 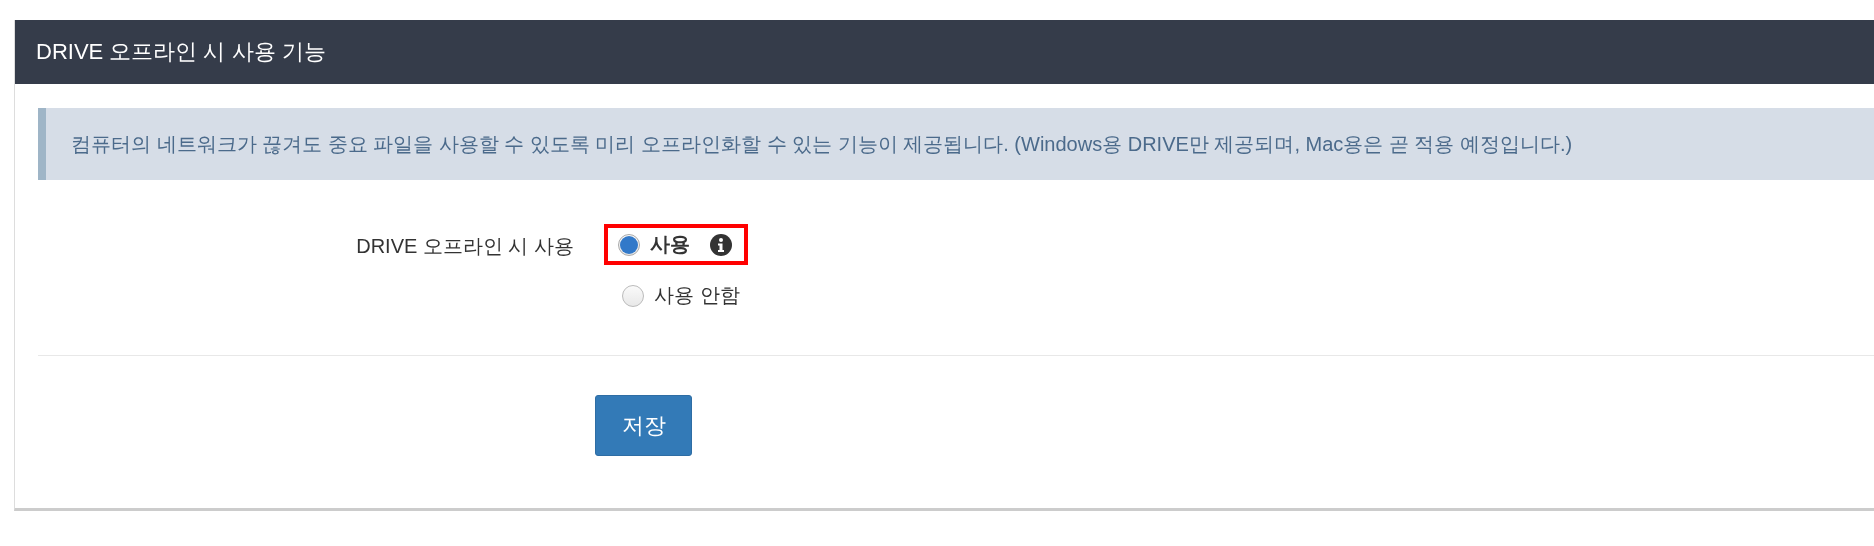 I want to click on save-button: 저장, so click(x=643, y=425).